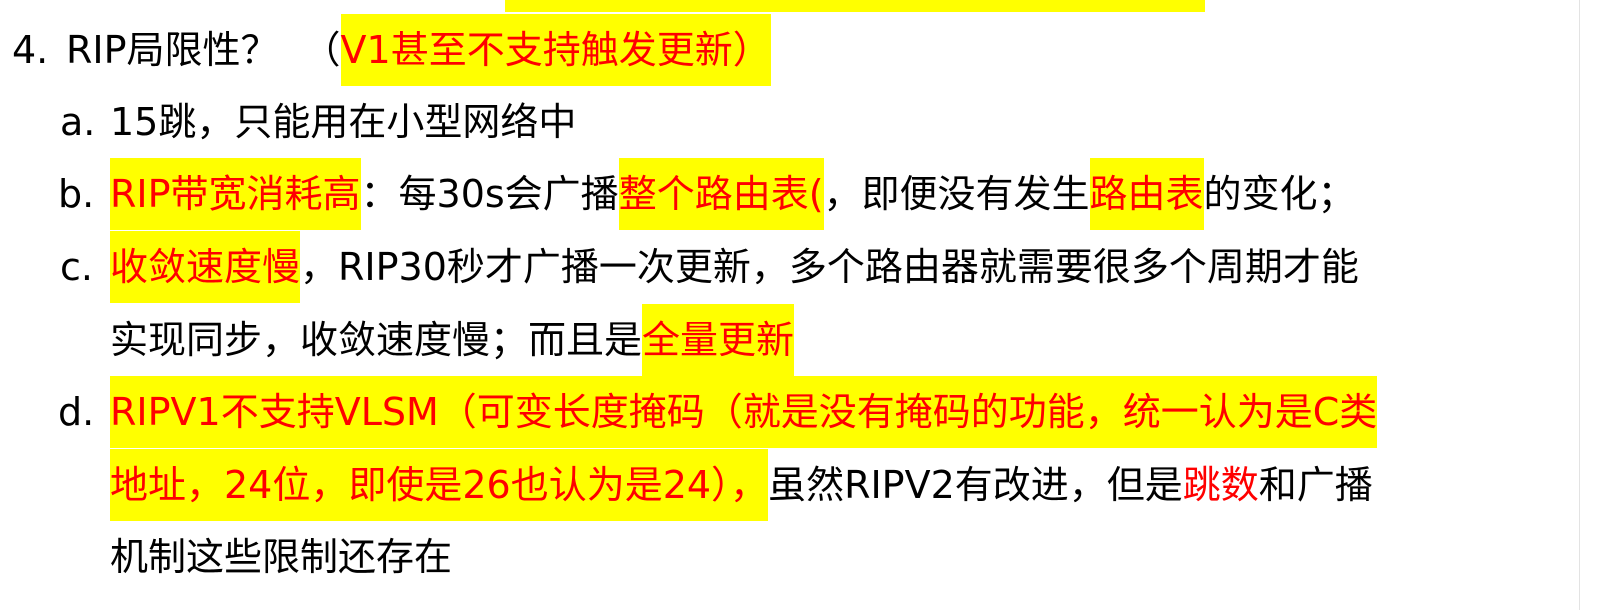 This screenshot has width=1617, height=610. I want to click on item-c-line-1: 收敛速度慢 ，RIP30秒才广播一次更新，多个路由器就需要很多个周期才能, so click(734, 267).